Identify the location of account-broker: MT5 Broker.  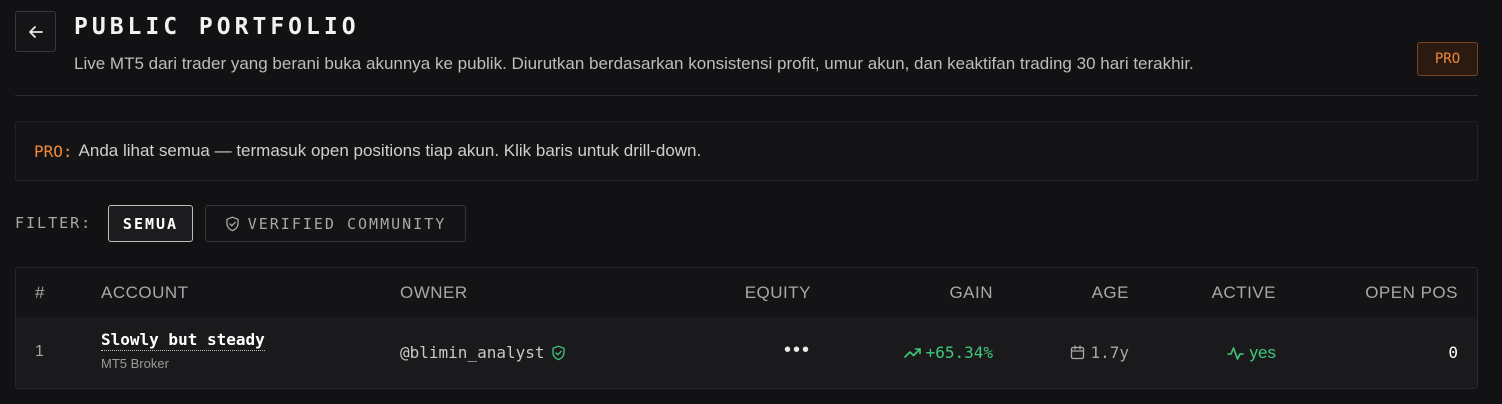
(135, 363).